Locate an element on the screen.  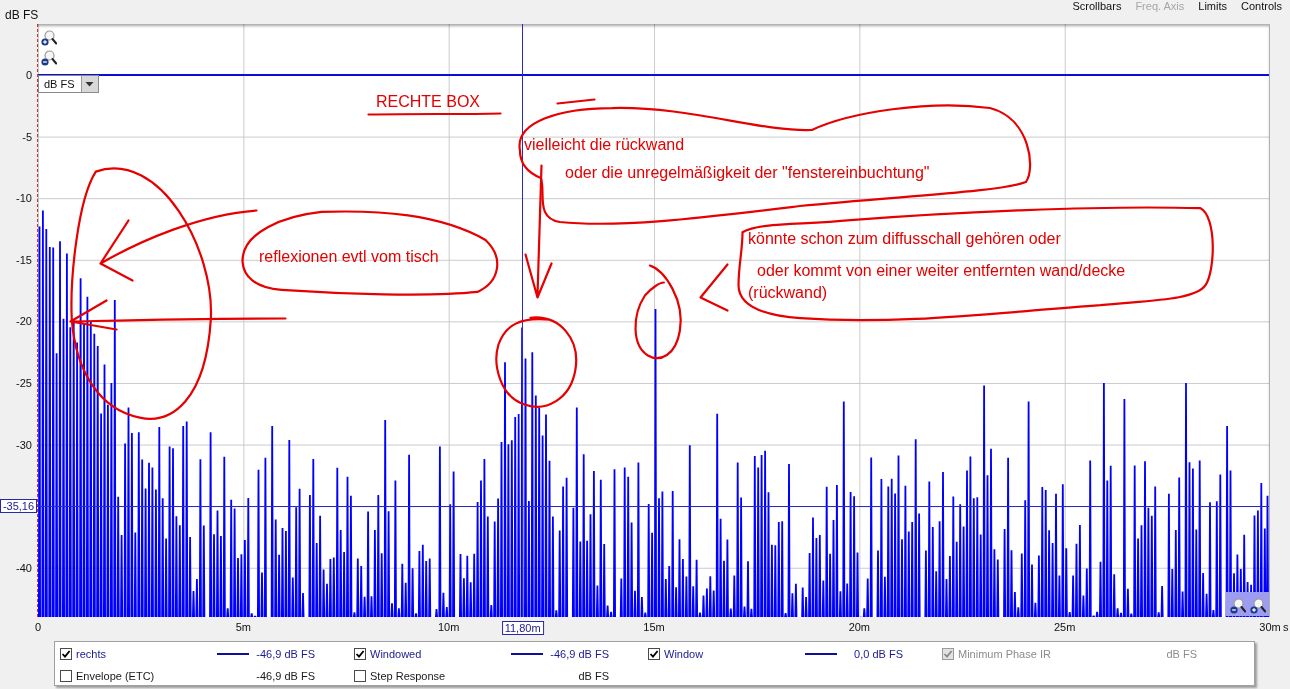
axis-tick-label: -30 is located at coordinates (24, 444).